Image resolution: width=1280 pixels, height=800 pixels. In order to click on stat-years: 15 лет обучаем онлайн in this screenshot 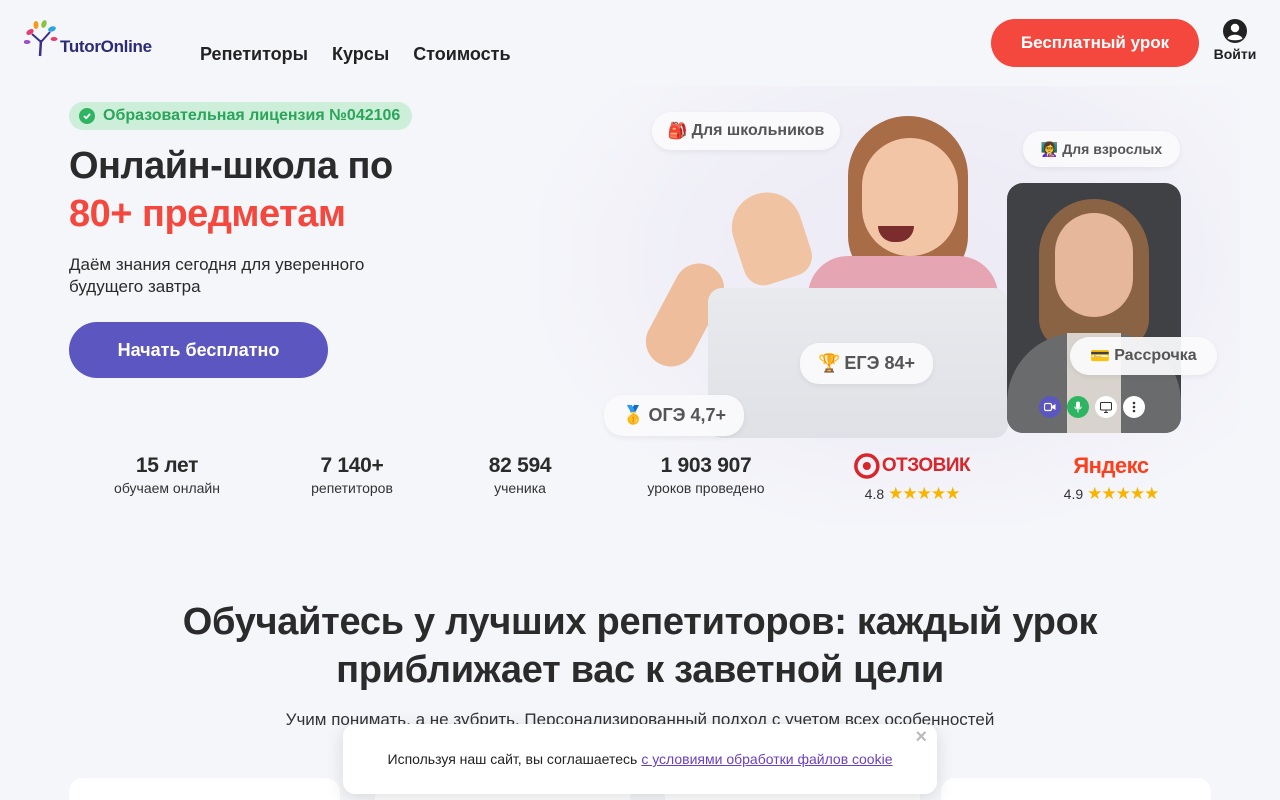, I will do `click(167, 475)`.